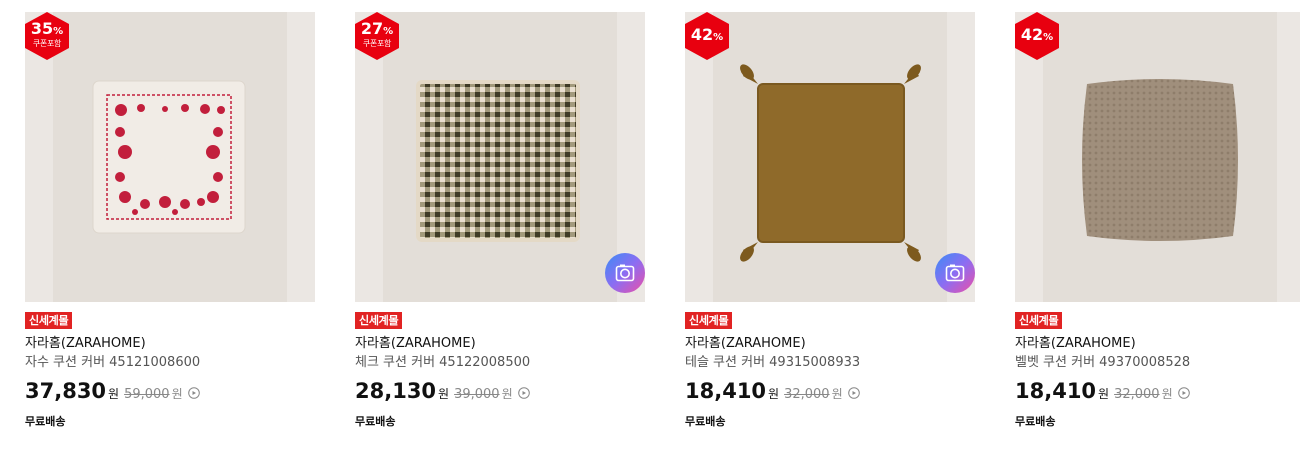 This screenshot has height=467, width=1300. What do you see at coordinates (396, 391) in the screenshot?
I see `sale-price: 28,130` at bounding box center [396, 391].